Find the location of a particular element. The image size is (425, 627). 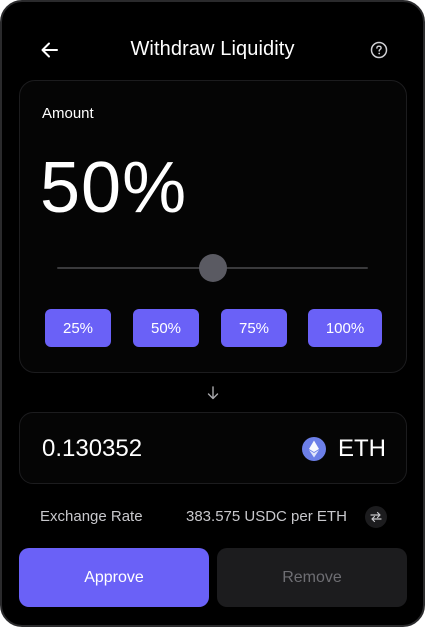

swap-arrows-icon is located at coordinates (376, 517).